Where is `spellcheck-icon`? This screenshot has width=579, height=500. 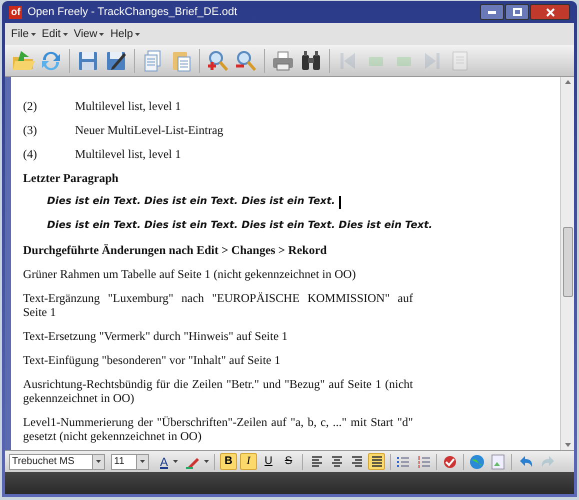 spellcheck-icon is located at coordinates (450, 462).